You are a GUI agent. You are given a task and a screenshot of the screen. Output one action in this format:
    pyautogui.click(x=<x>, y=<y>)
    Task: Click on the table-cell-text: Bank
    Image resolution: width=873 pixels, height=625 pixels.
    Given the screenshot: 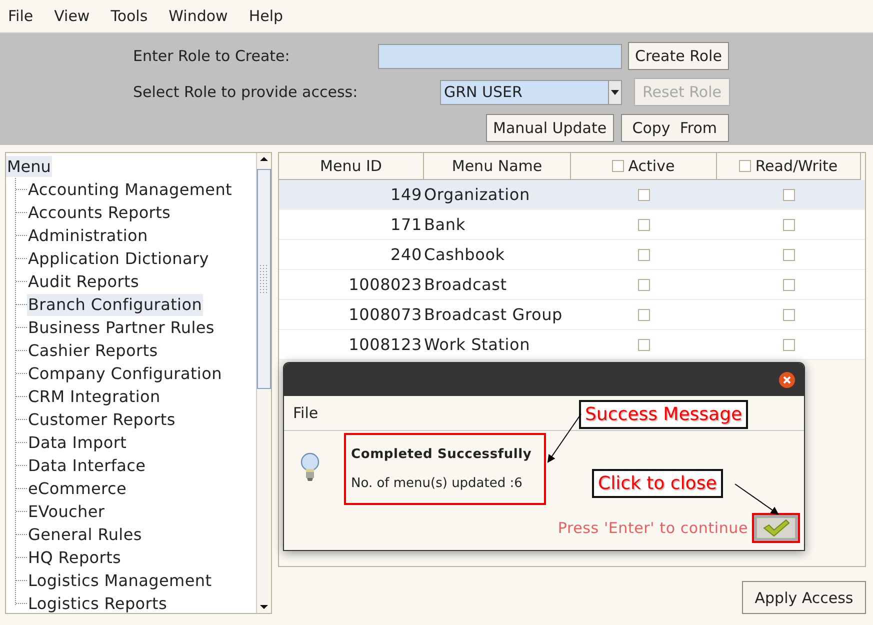 What is the action you would take?
    pyautogui.click(x=445, y=225)
    